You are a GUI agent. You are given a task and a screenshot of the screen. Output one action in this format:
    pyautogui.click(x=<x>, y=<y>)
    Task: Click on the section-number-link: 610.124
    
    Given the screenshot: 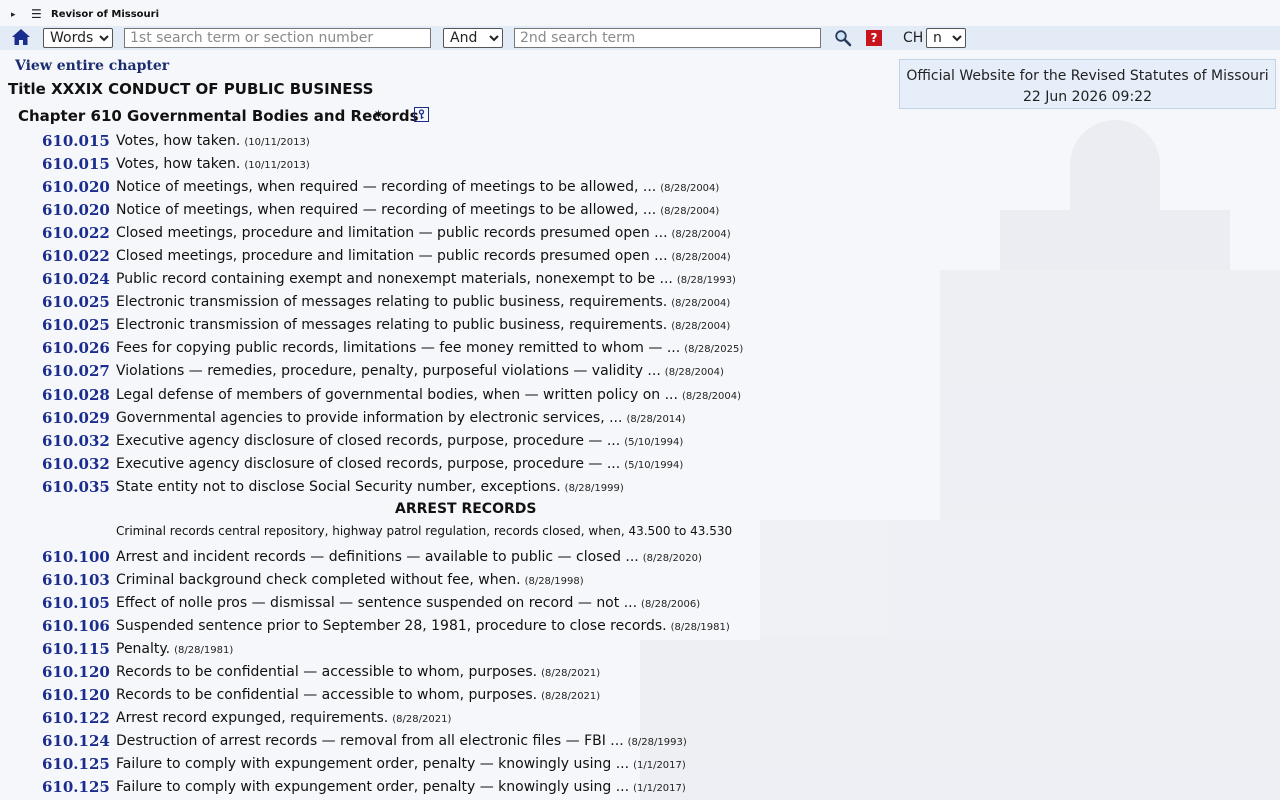 What is the action you would take?
    pyautogui.click(x=76, y=741)
    